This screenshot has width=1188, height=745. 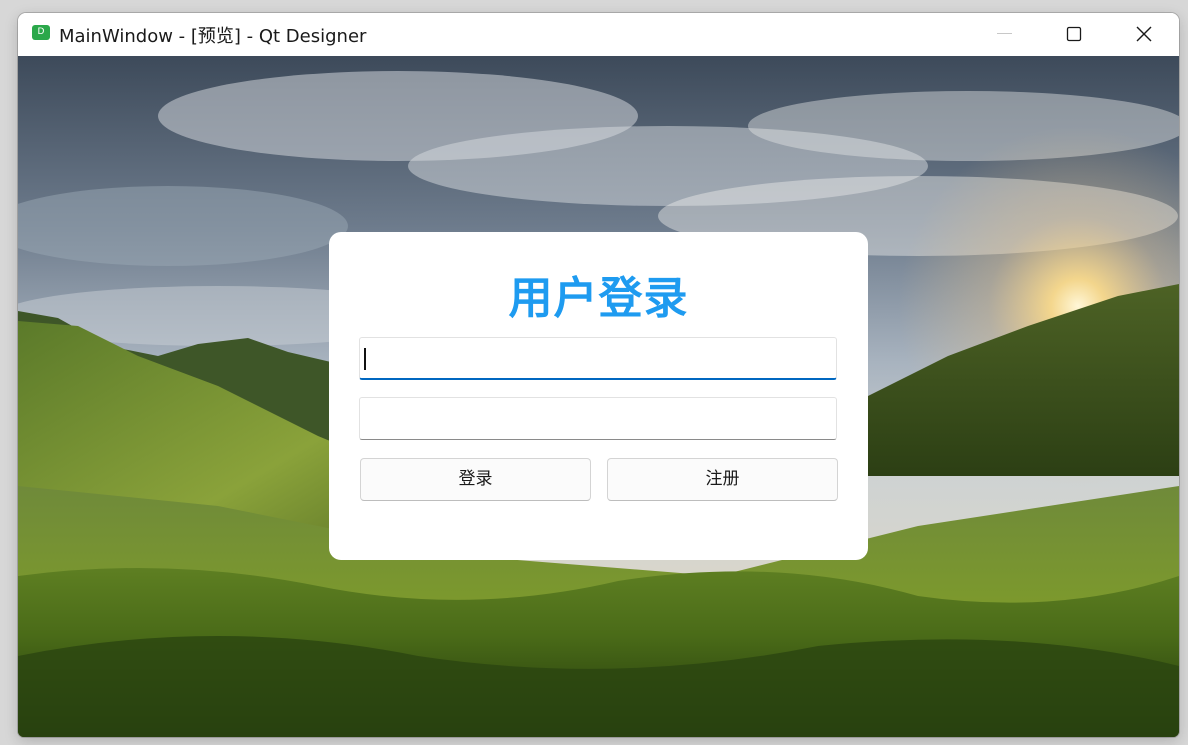 What do you see at coordinates (598, 358) in the screenshot?
I see `username-field` at bounding box center [598, 358].